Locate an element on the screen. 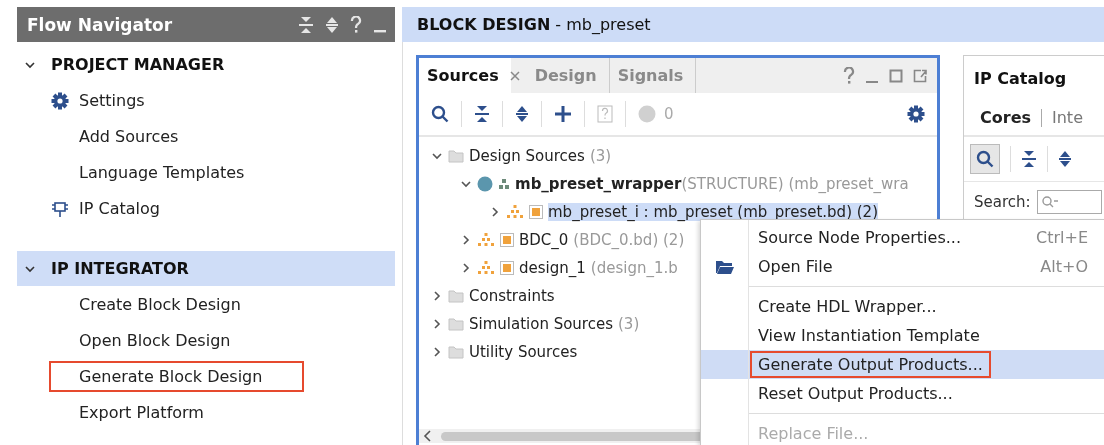 The image size is (1104, 445). menu-item: View Instantiation Template is located at coordinates (902, 335).